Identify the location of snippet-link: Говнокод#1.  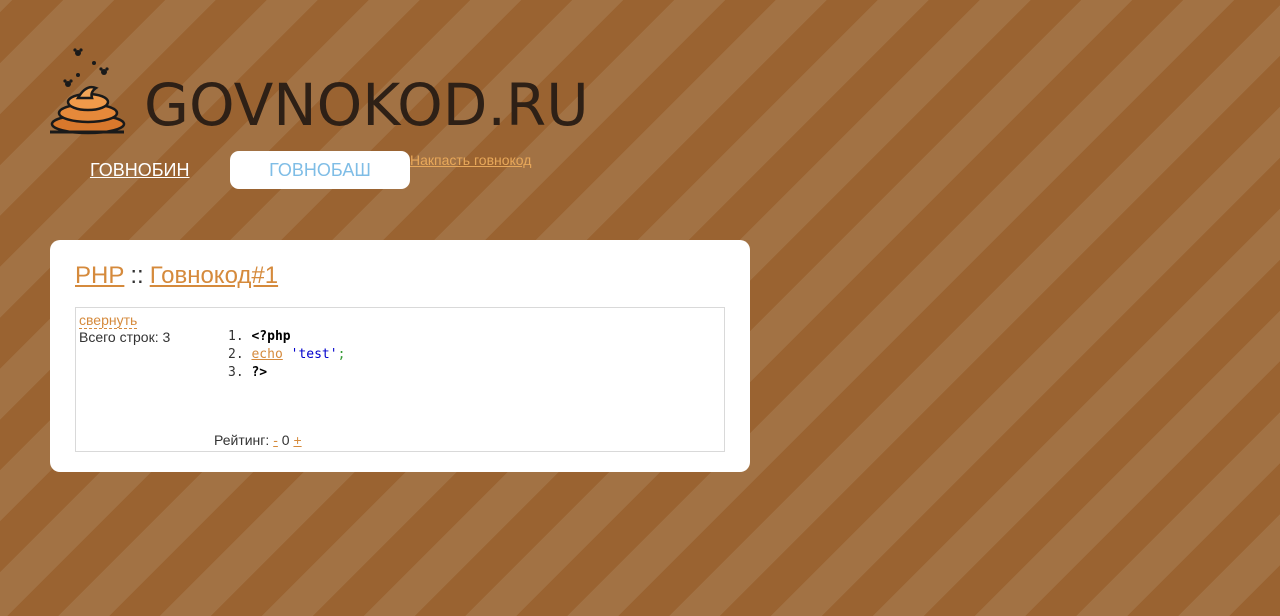
(214, 275).